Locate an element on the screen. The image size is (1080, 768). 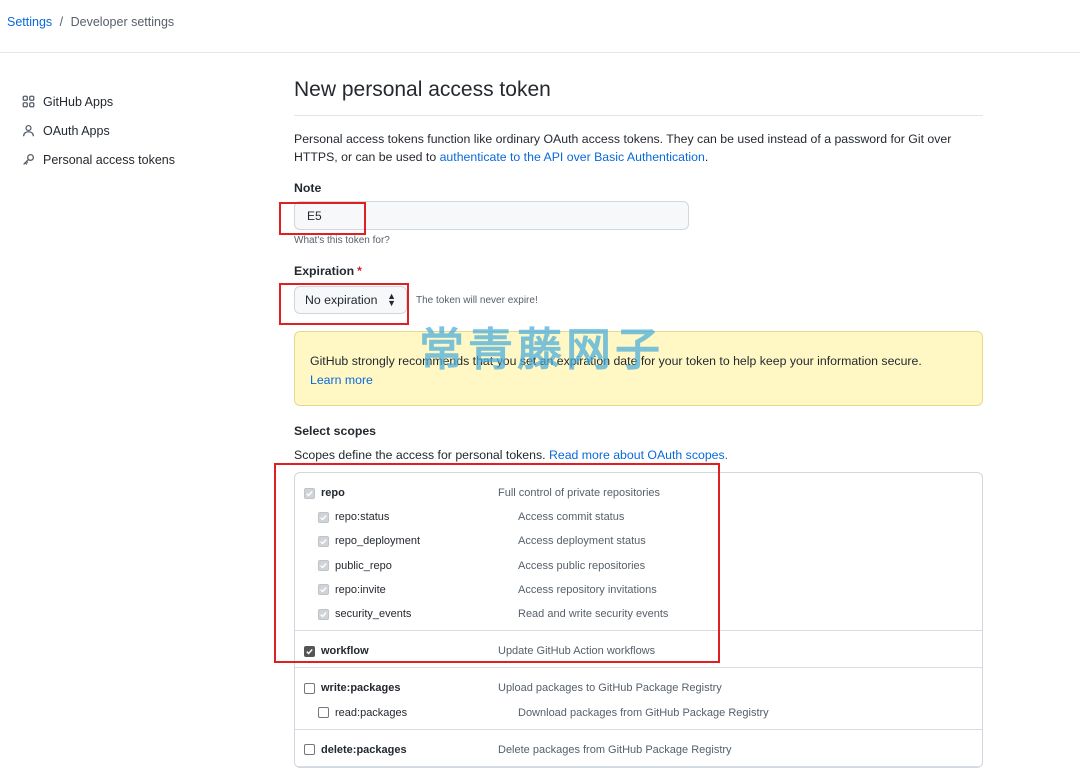
scope-name: repo:invite is located at coordinates (360, 589).